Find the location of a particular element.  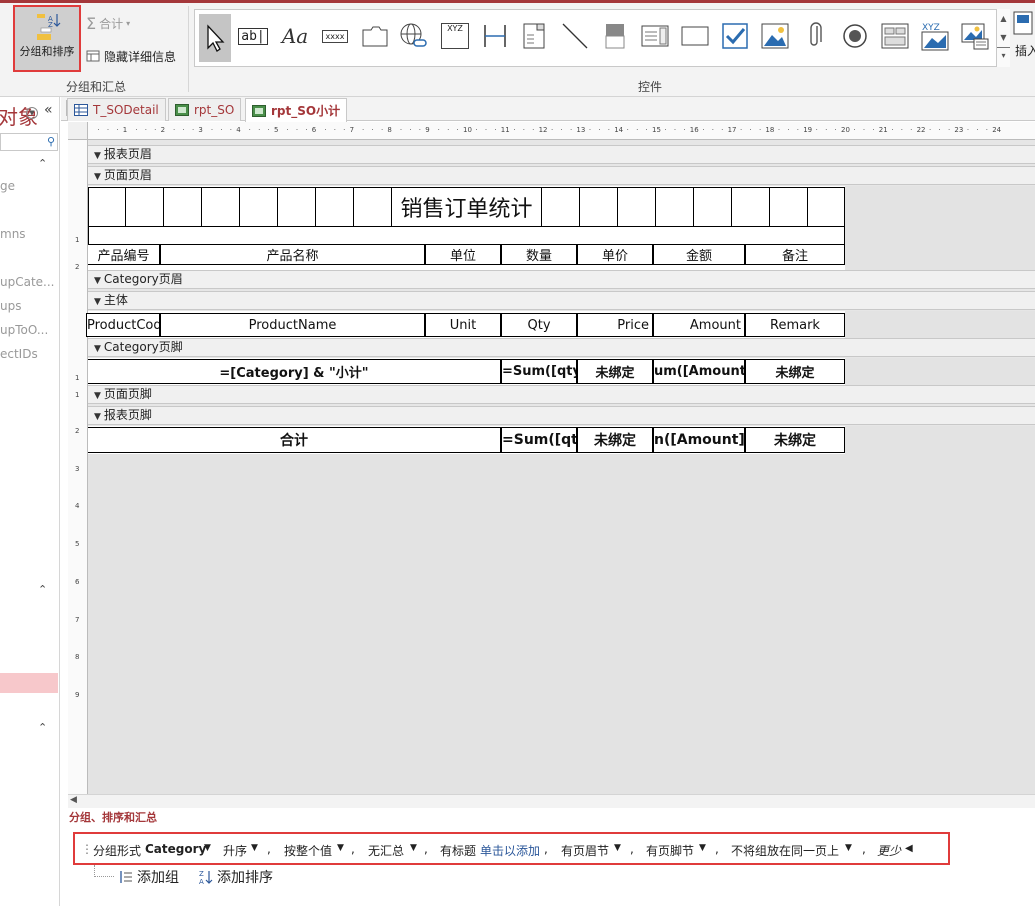

ruler-tick-label: 12 is located at coordinates (543, 130).